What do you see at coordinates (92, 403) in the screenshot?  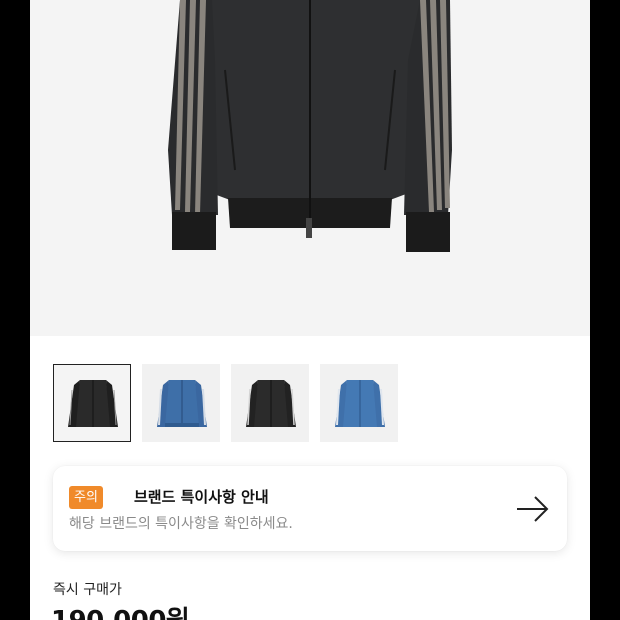 I see `thumb-black-denim-jacket` at bounding box center [92, 403].